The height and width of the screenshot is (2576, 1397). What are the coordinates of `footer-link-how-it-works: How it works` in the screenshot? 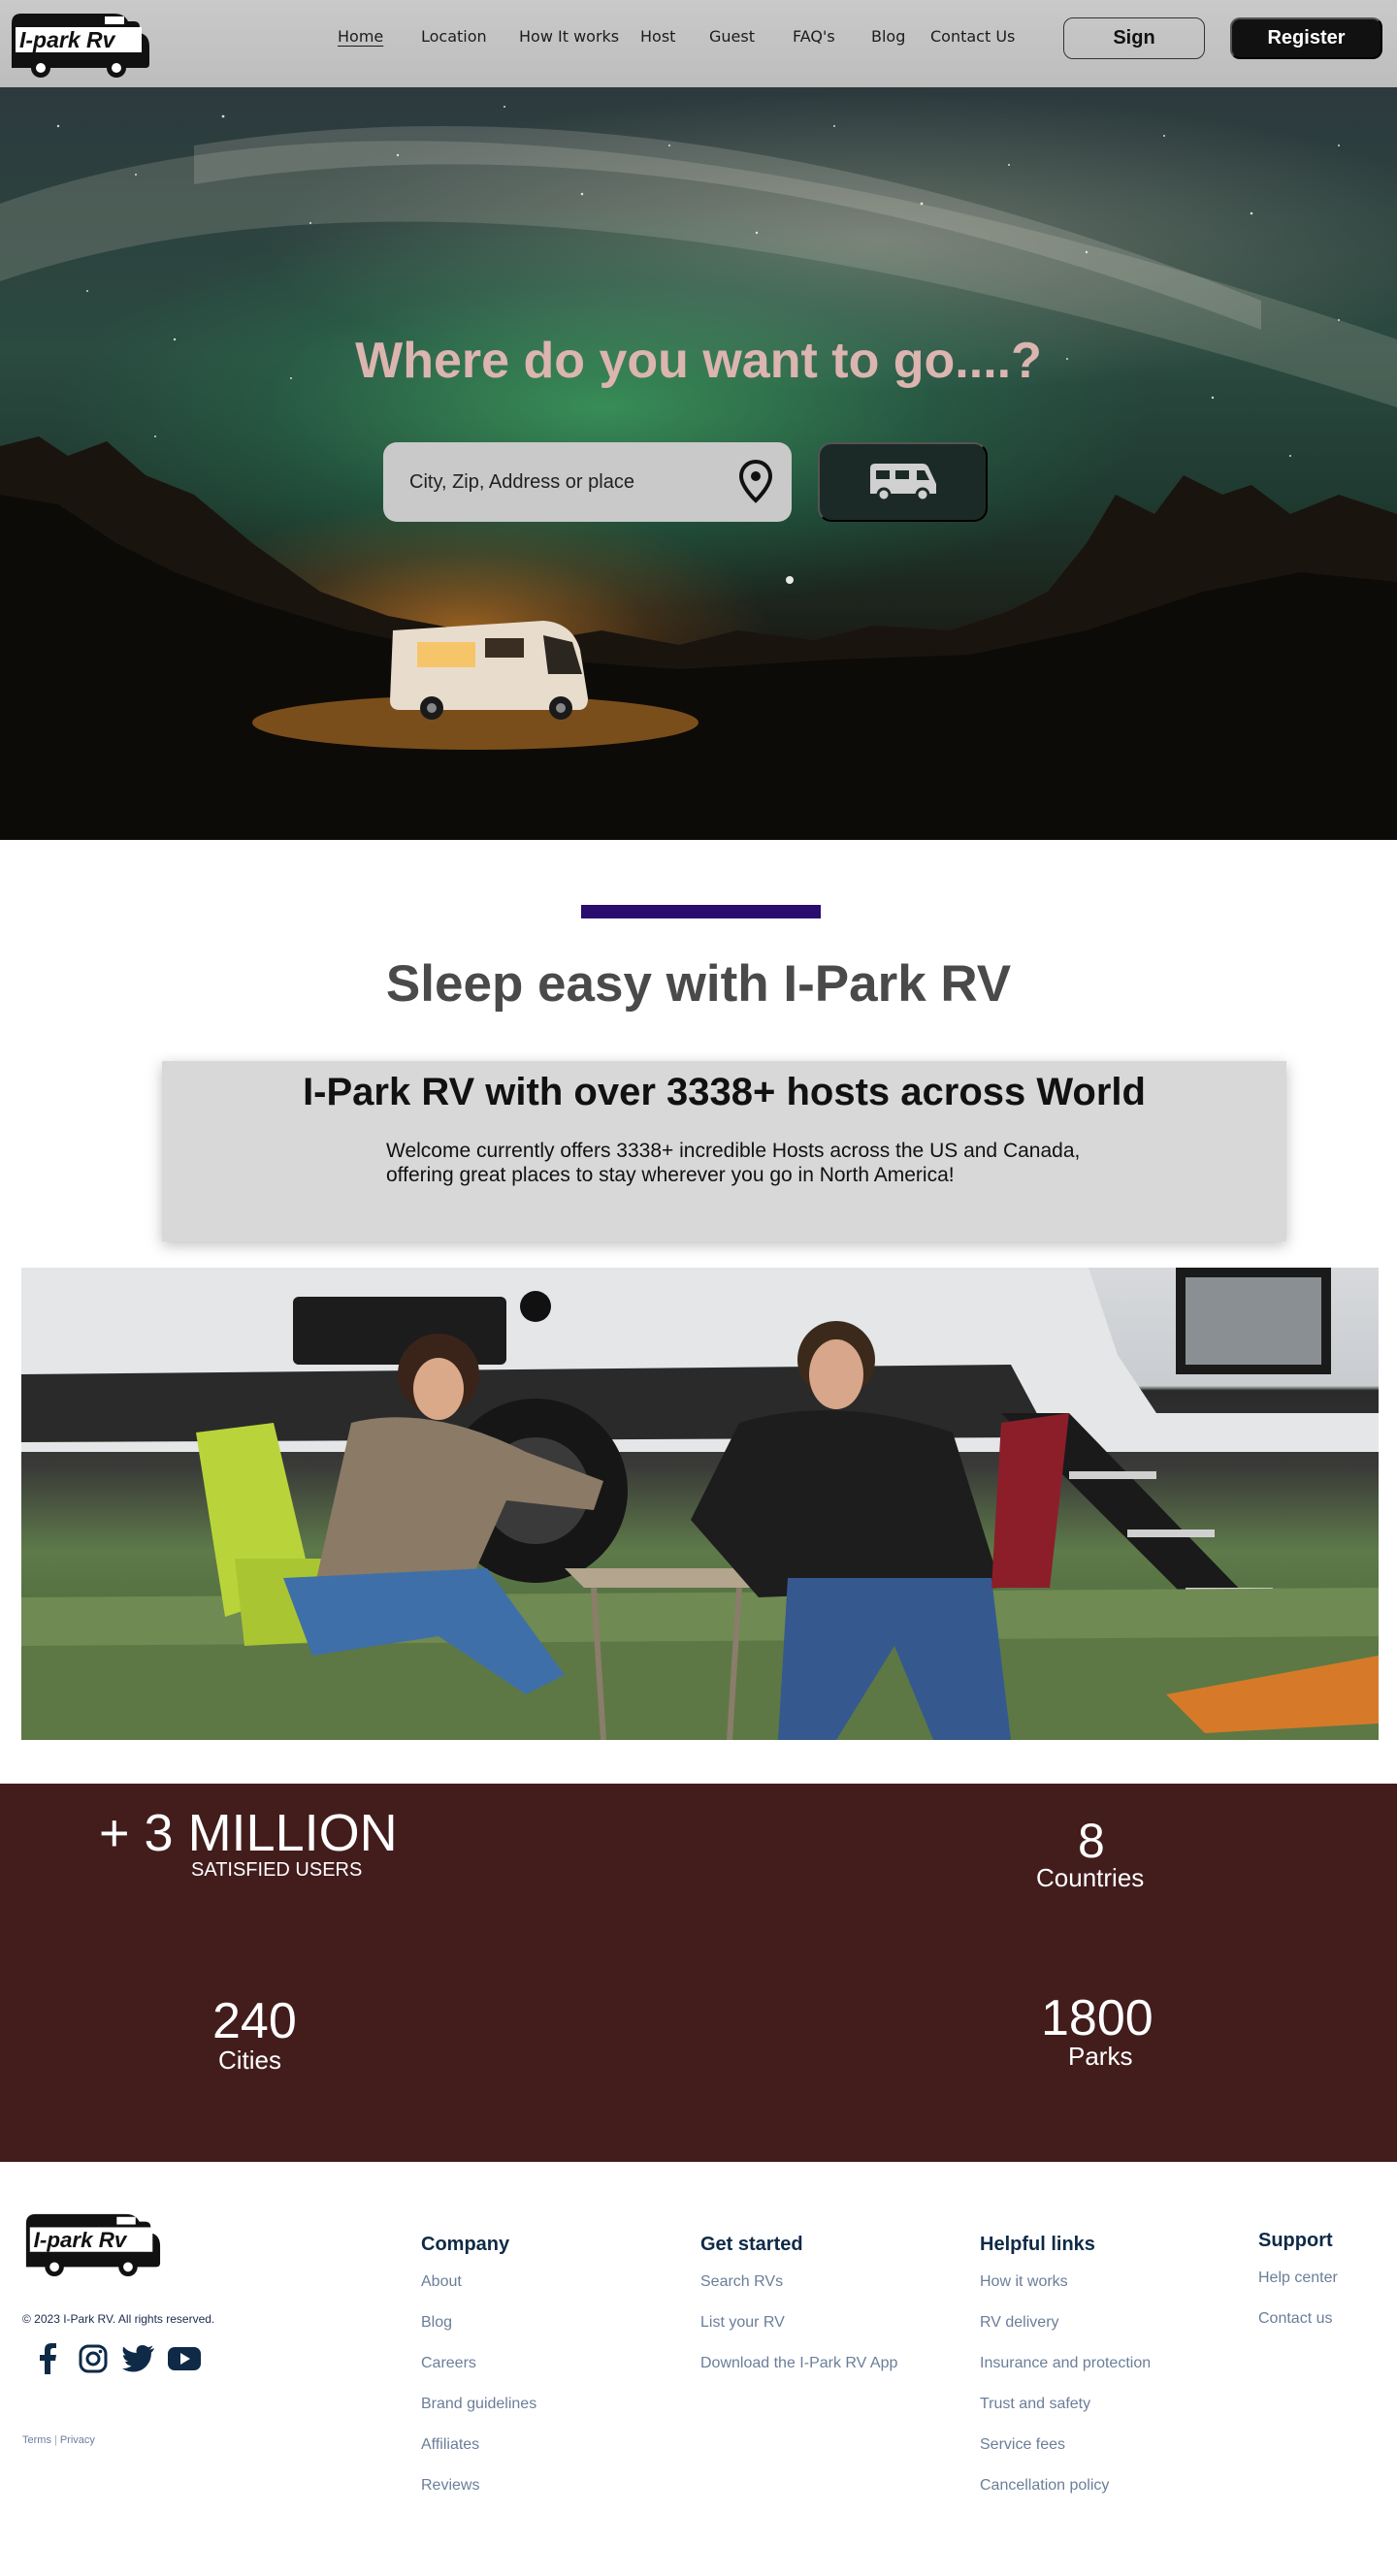 It's located at (1065, 2293).